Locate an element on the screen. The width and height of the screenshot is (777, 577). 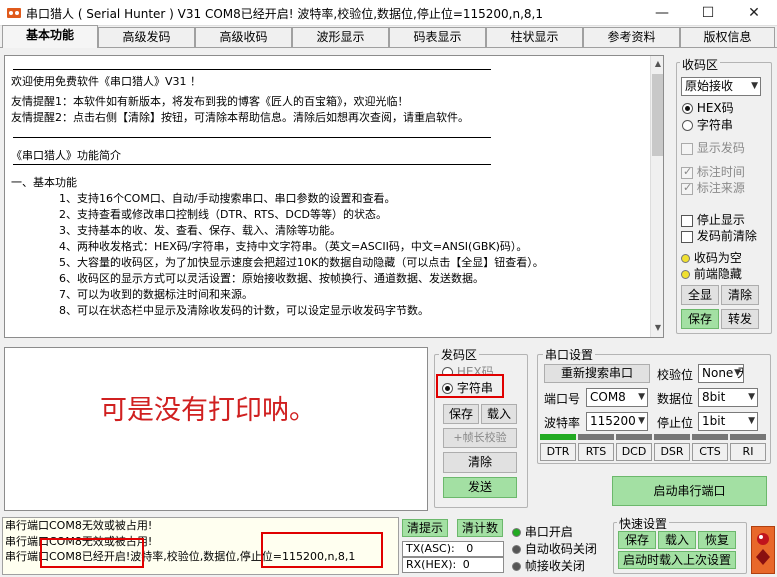
hide-before-indicator: 前端隐藏 is located at coordinates (711, 273).